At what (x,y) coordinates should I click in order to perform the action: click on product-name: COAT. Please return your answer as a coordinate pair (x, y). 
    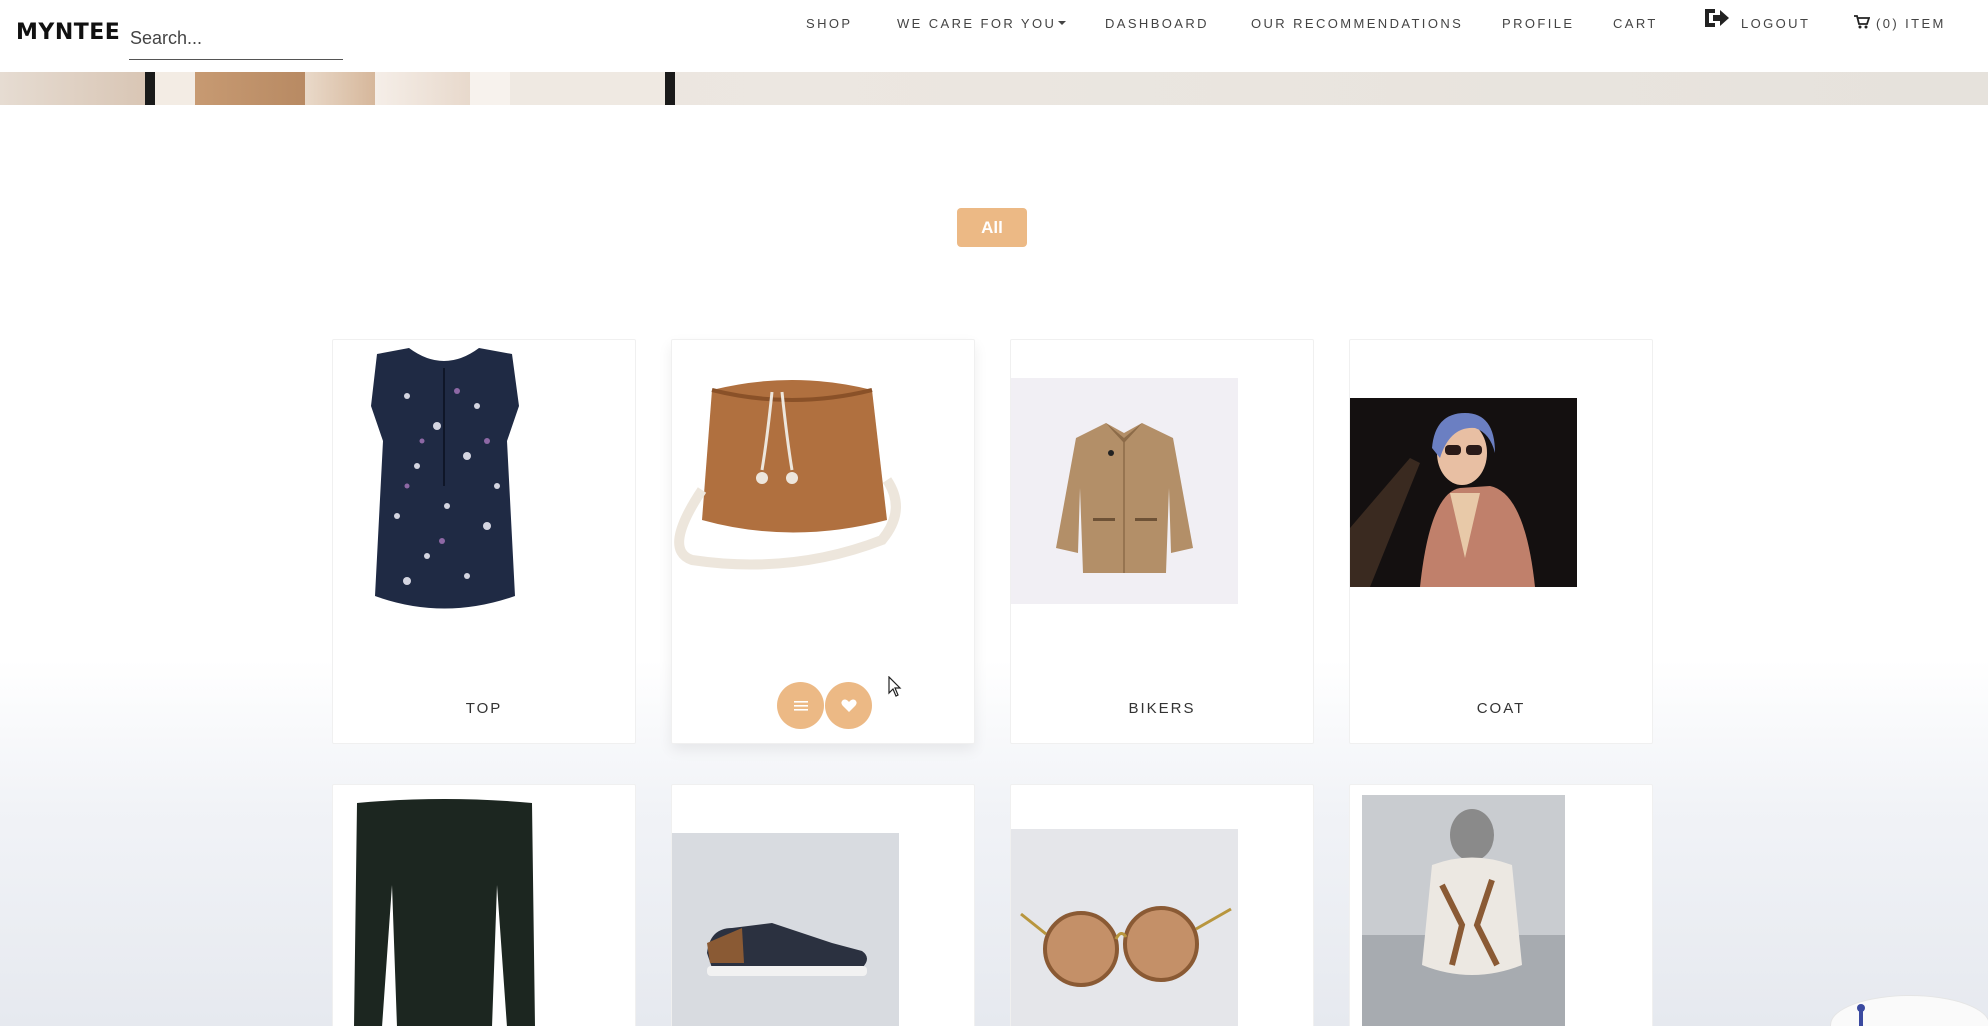
    Looking at the image, I should click on (1501, 708).